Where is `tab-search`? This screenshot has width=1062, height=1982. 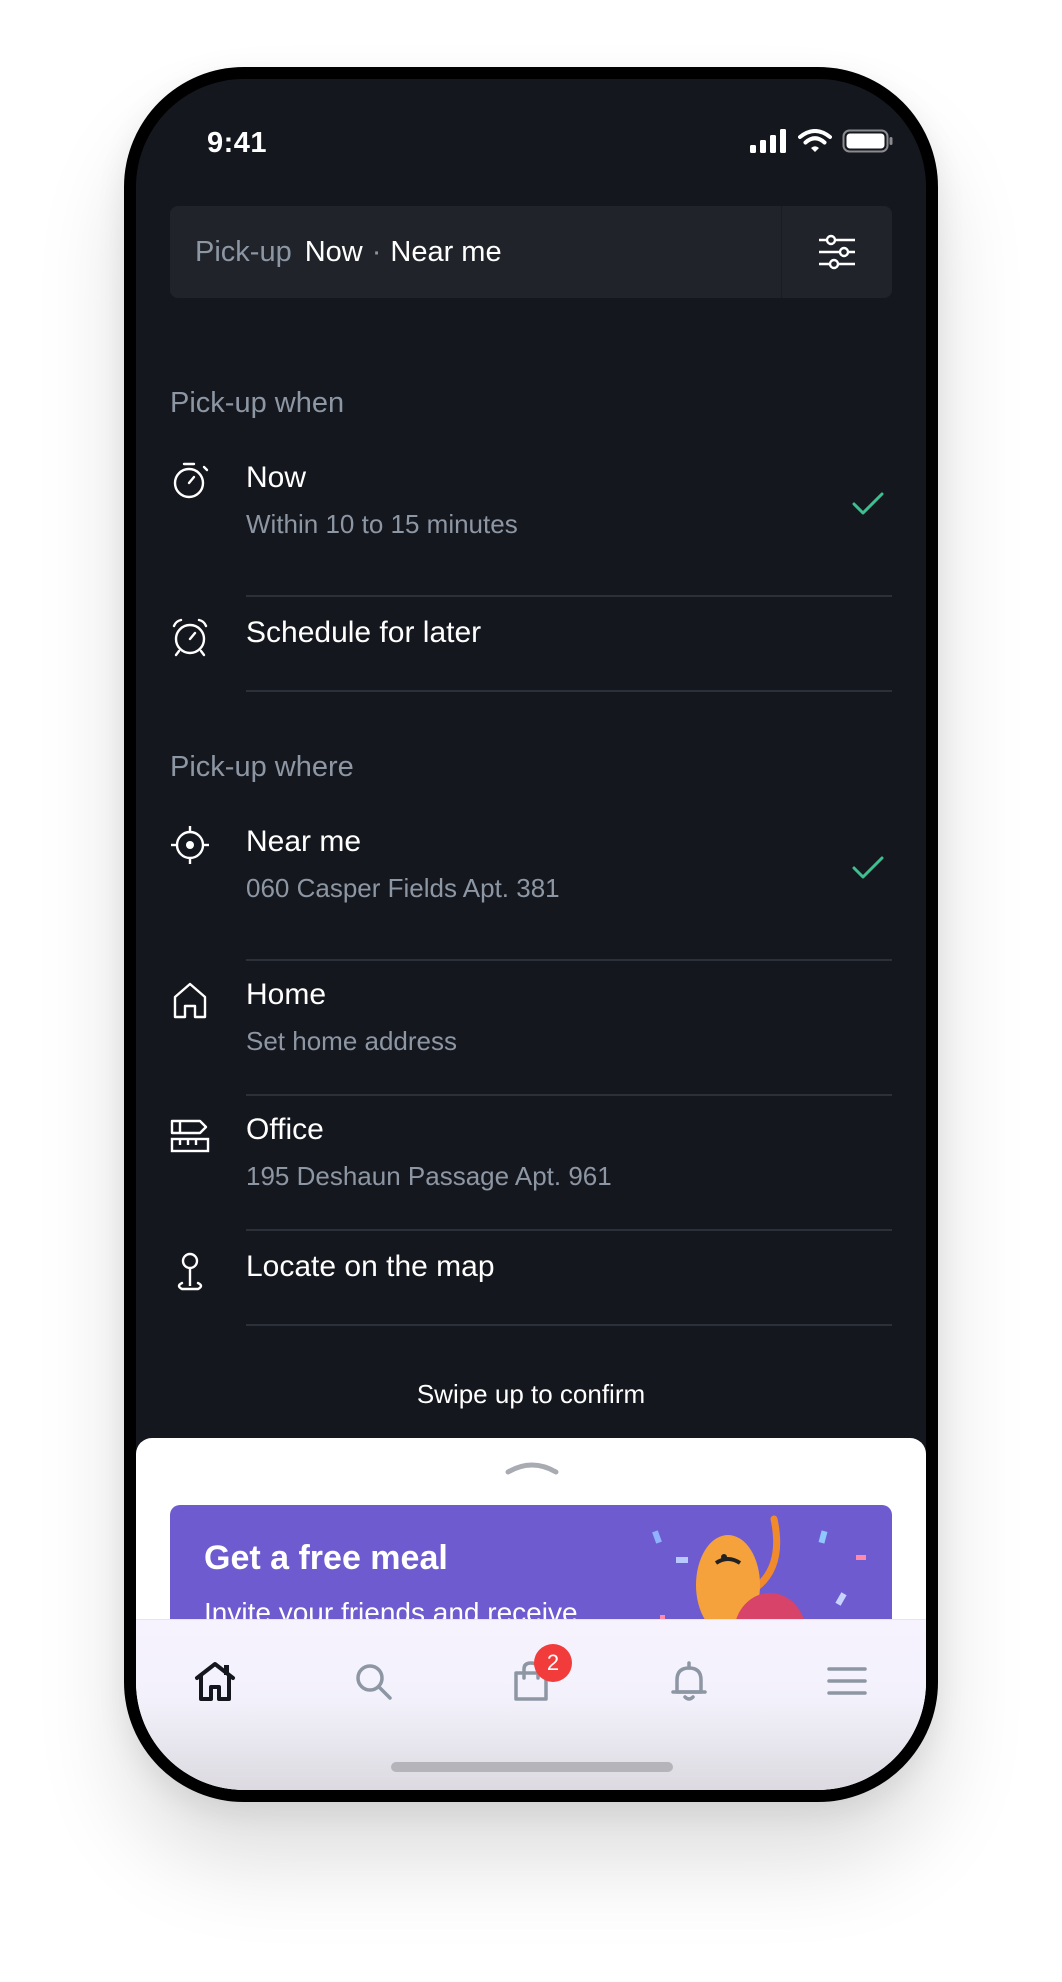
tab-search is located at coordinates (373, 1681).